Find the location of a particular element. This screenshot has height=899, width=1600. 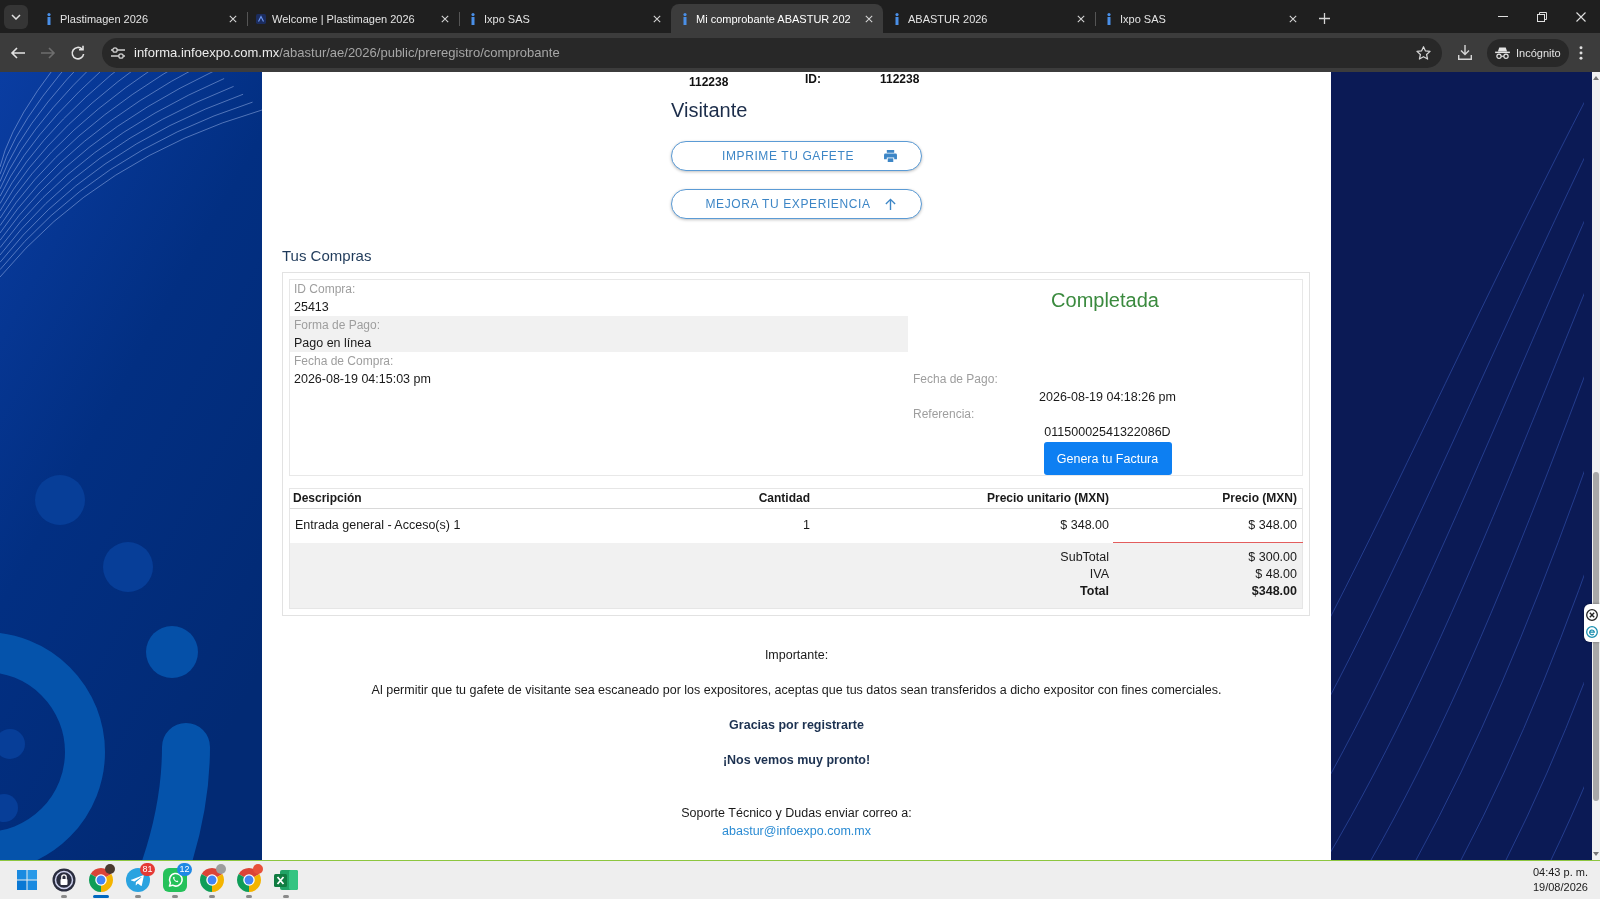

email-link: abastur@infoexpo.com.mx is located at coordinates (796, 831).